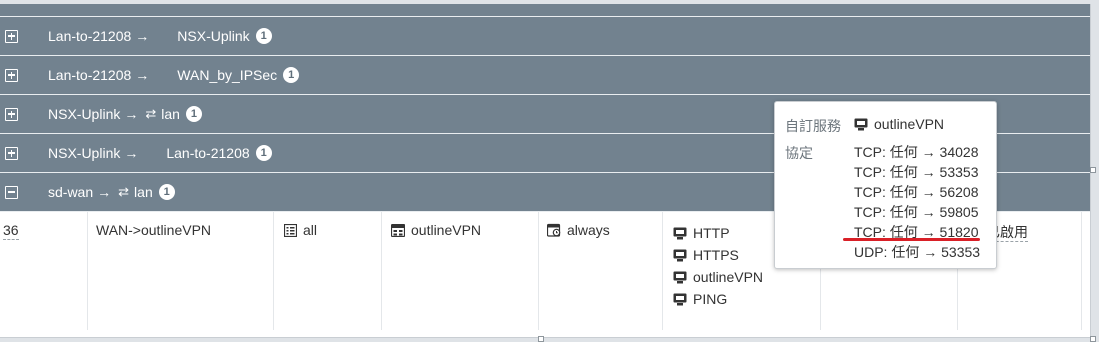  Describe the element at coordinates (208, 153) in the screenshot. I see `group-destination: Lan-to-21208` at that location.